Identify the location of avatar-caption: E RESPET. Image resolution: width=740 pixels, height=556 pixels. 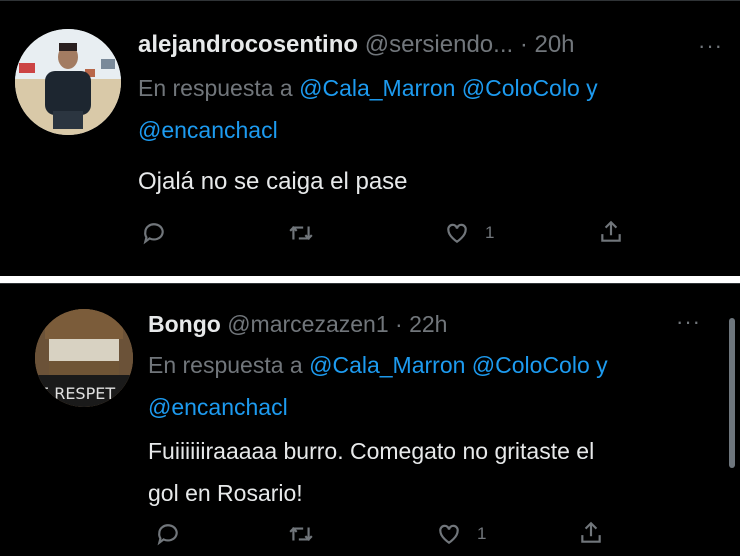
(77, 393).